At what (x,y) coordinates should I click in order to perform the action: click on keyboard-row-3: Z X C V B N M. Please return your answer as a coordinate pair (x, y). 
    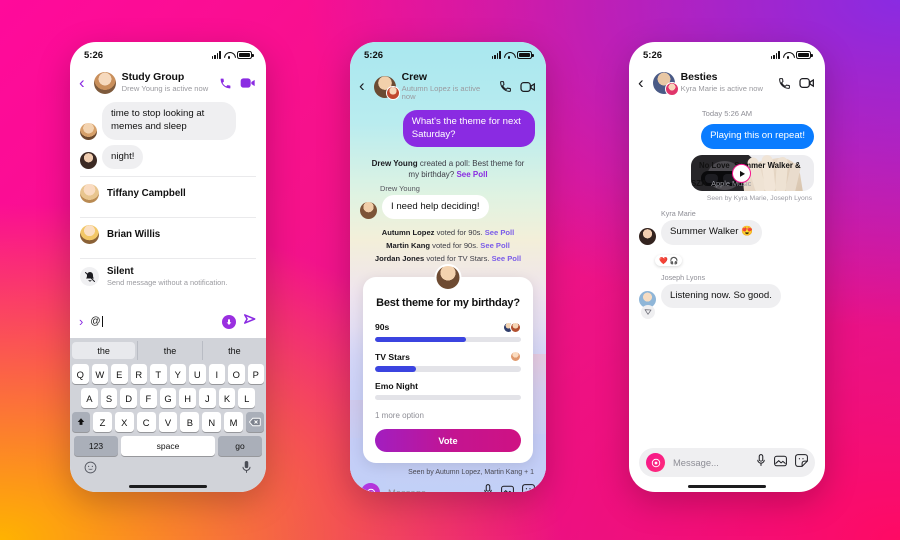
    Looking at the image, I should click on (168, 422).